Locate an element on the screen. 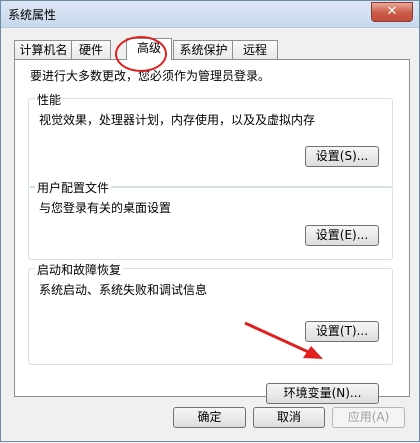 This screenshot has height=443, width=420. user-profiles-desc: 与您登录有关的桌面设置 is located at coordinates (105, 208).